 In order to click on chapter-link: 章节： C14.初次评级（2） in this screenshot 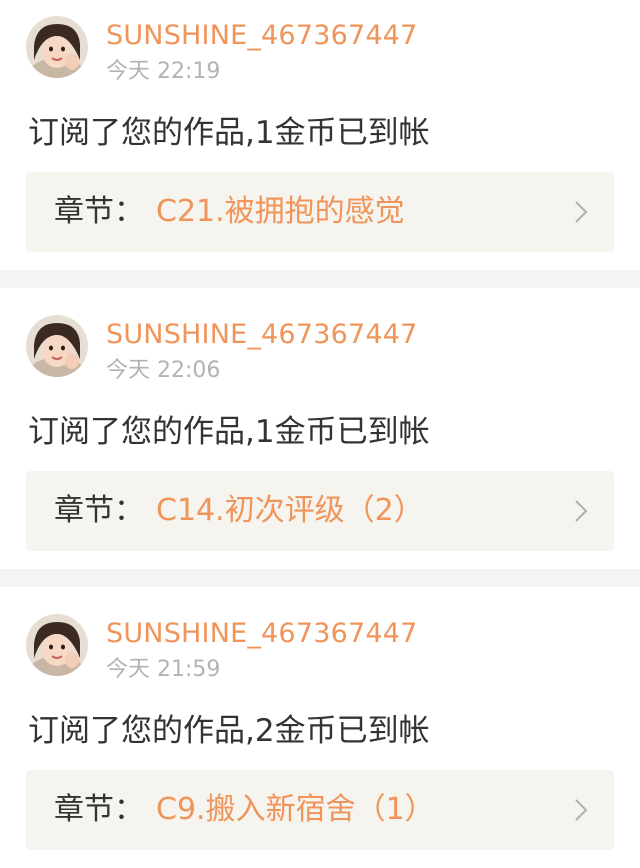, I will do `click(320, 511)`.